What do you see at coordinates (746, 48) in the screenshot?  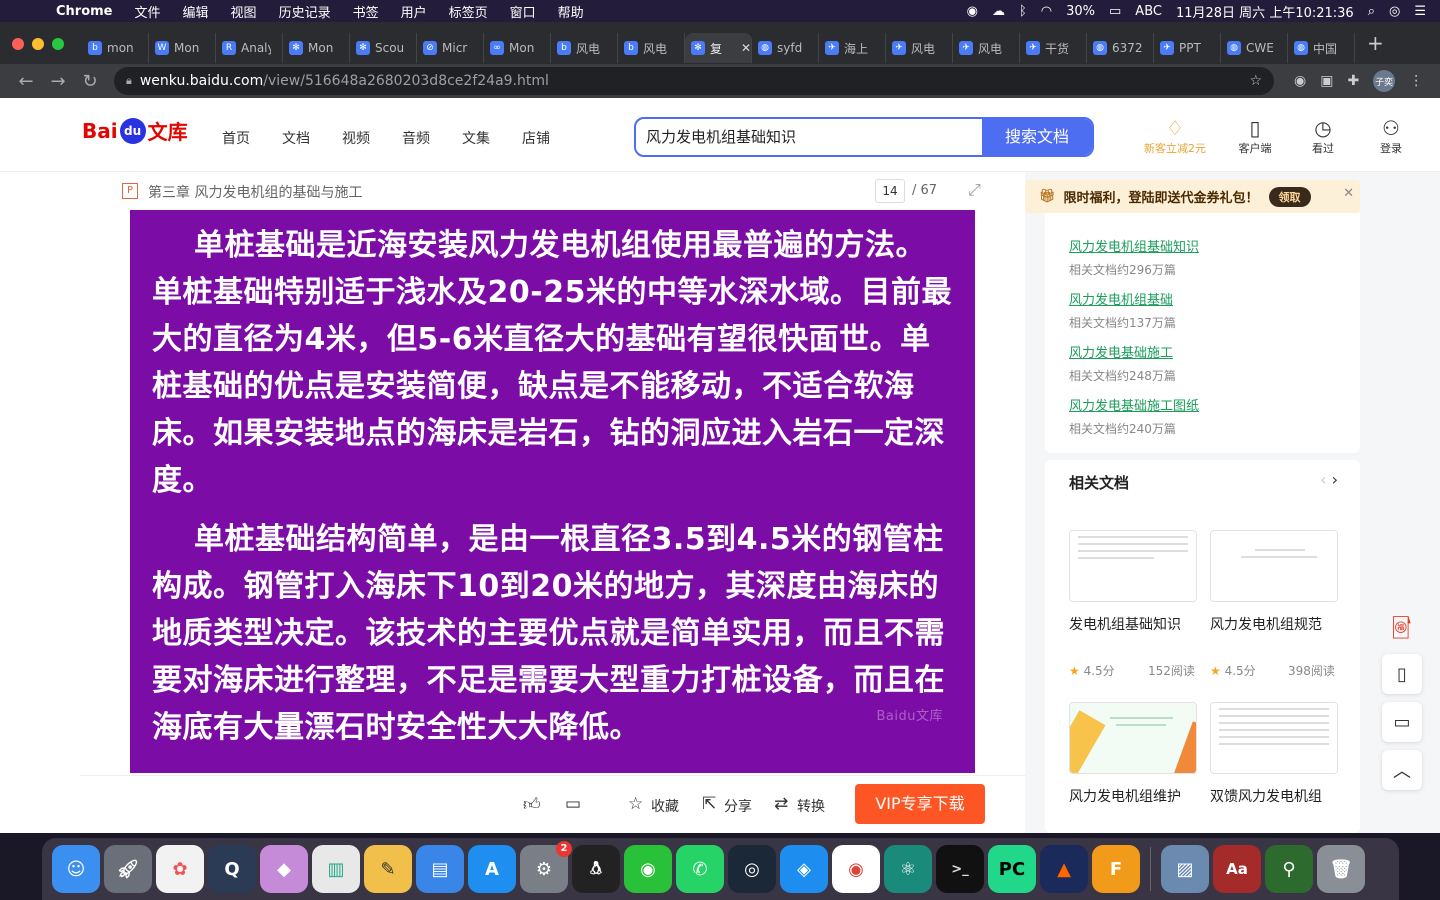 I see `close-tab-icon: ✕` at bounding box center [746, 48].